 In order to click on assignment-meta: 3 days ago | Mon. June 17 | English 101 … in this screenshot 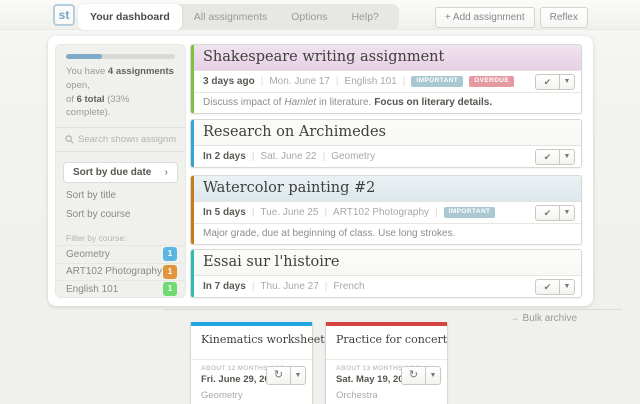, I will do `click(386, 81)`.